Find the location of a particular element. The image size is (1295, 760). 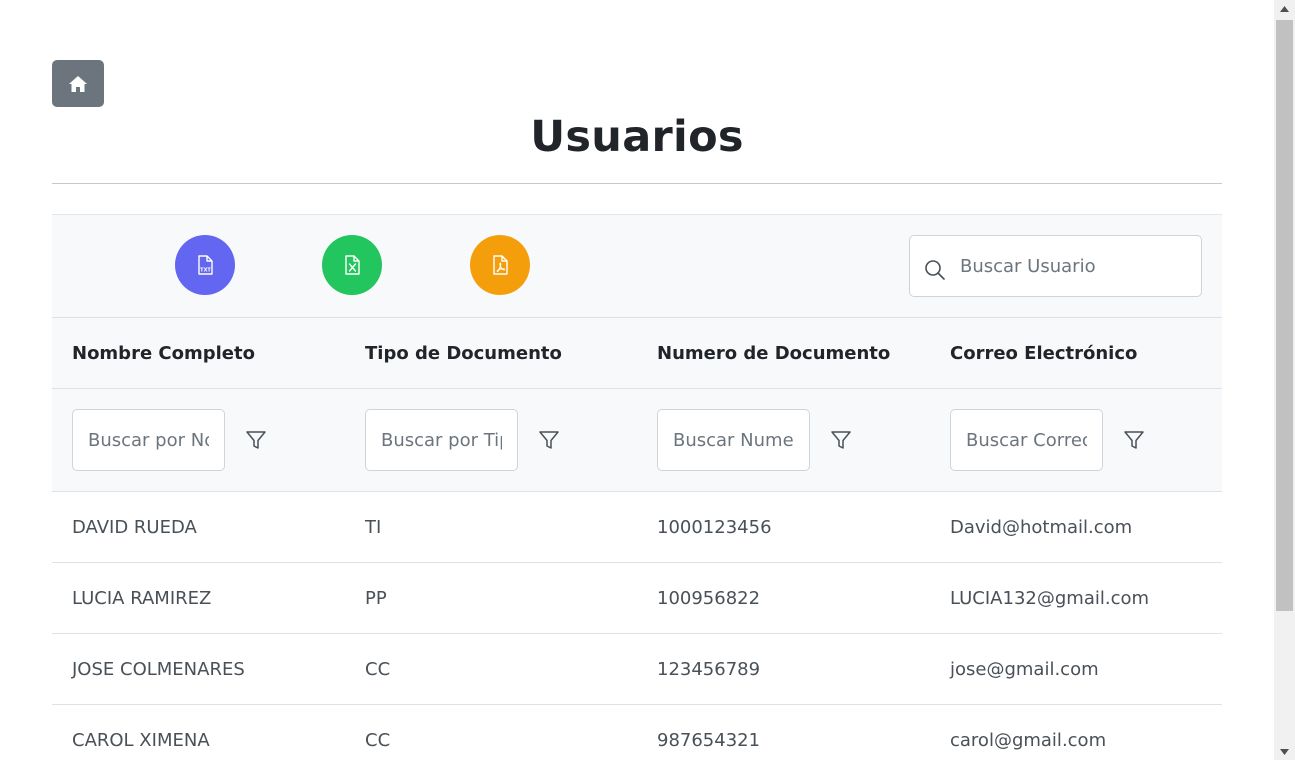

scroll-down-button is located at coordinates (1284, 751).